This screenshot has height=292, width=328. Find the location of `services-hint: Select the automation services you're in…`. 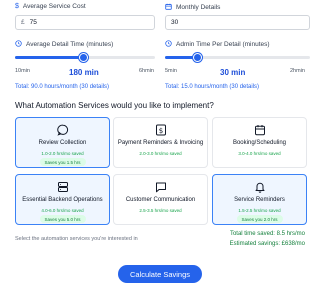

services-hint: Select the automation services you're in… is located at coordinates (76, 239).